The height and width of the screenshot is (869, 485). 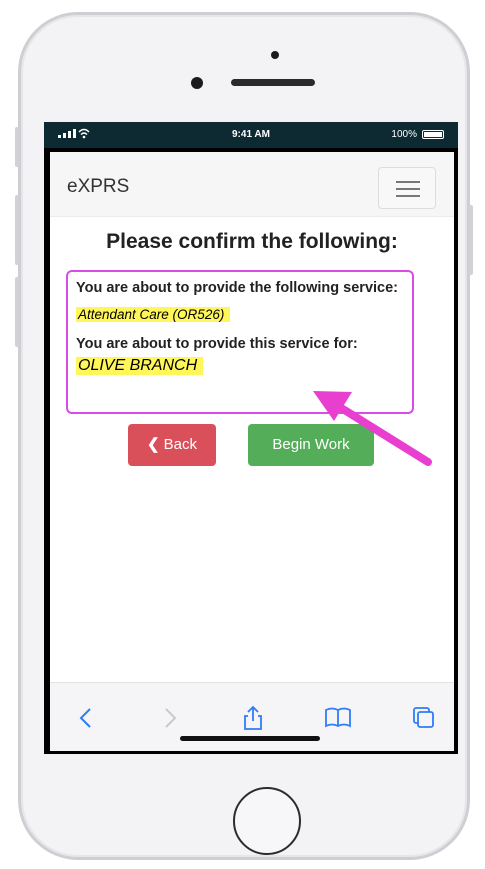 I want to click on page-title: Please confirm the following:, so click(x=252, y=241).